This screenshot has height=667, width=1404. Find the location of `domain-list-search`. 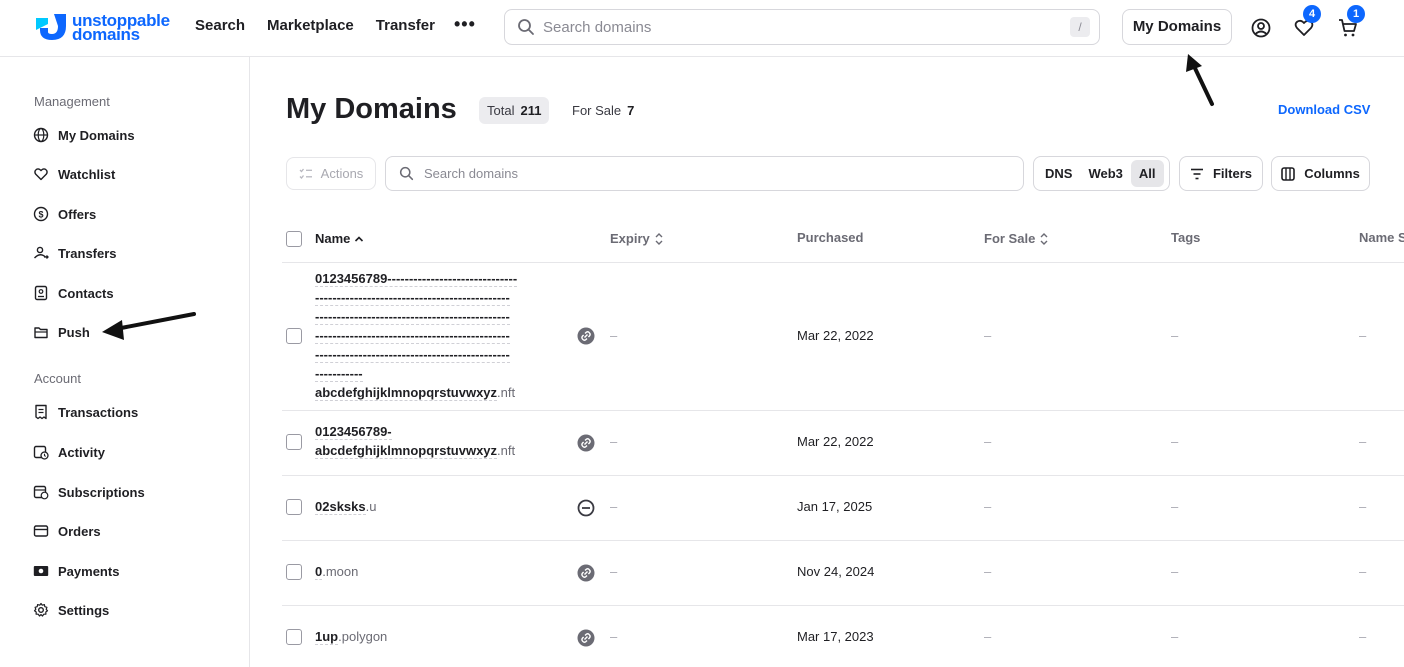

domain-list-search is located at coordinates (704, 173).